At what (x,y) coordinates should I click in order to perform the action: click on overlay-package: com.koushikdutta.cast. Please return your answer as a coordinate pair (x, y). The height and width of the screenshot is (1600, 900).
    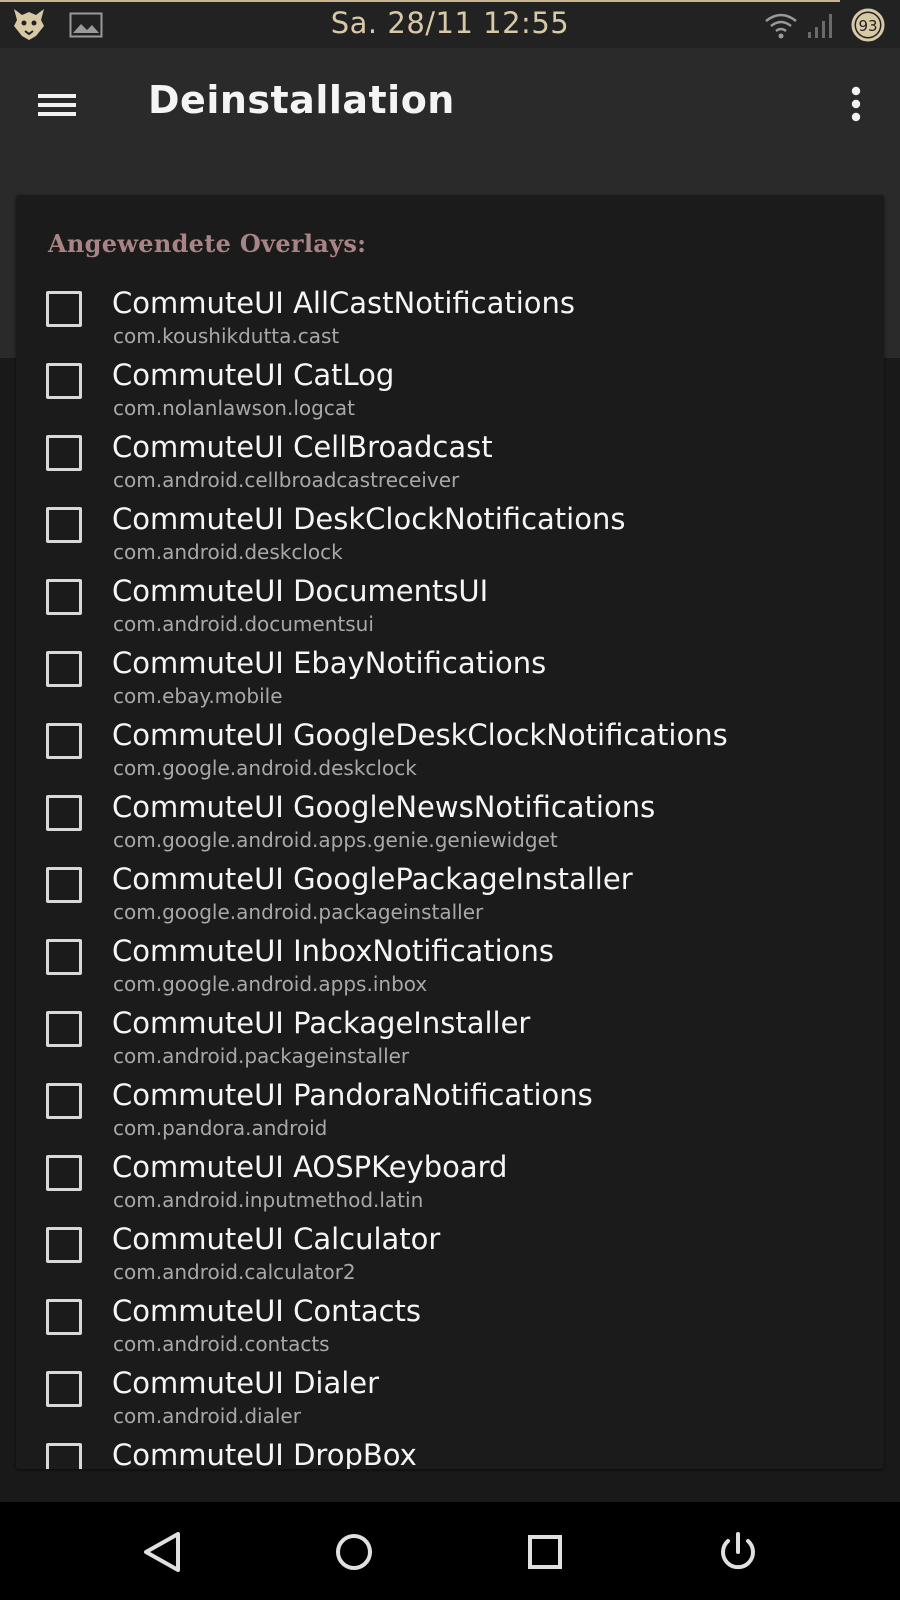
    Looking at the image, I should click on (226, 336).